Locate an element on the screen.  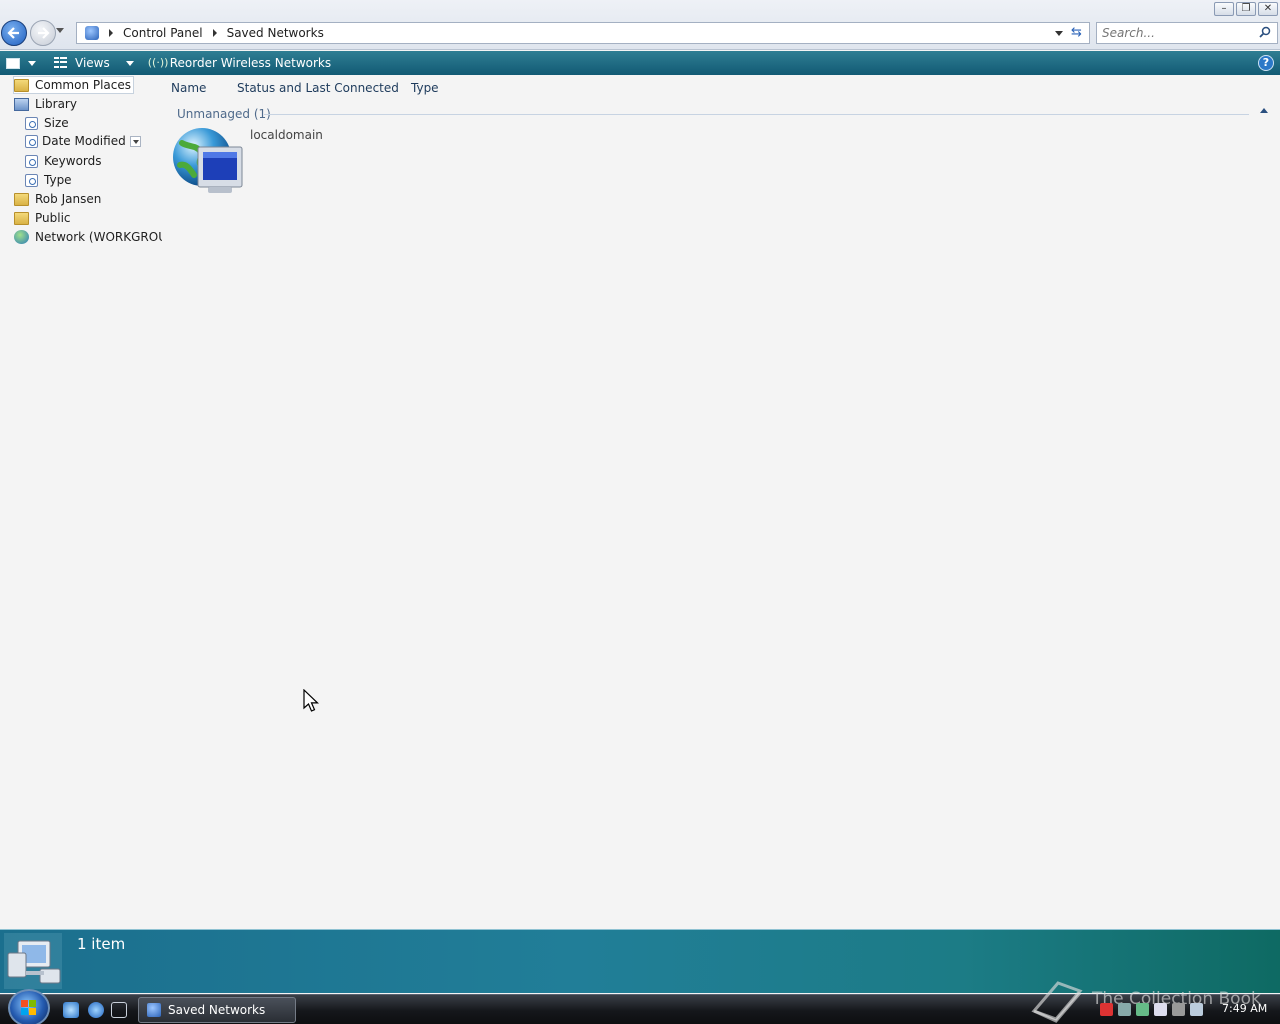
system-tray is located at coordinates (1151, 1009).